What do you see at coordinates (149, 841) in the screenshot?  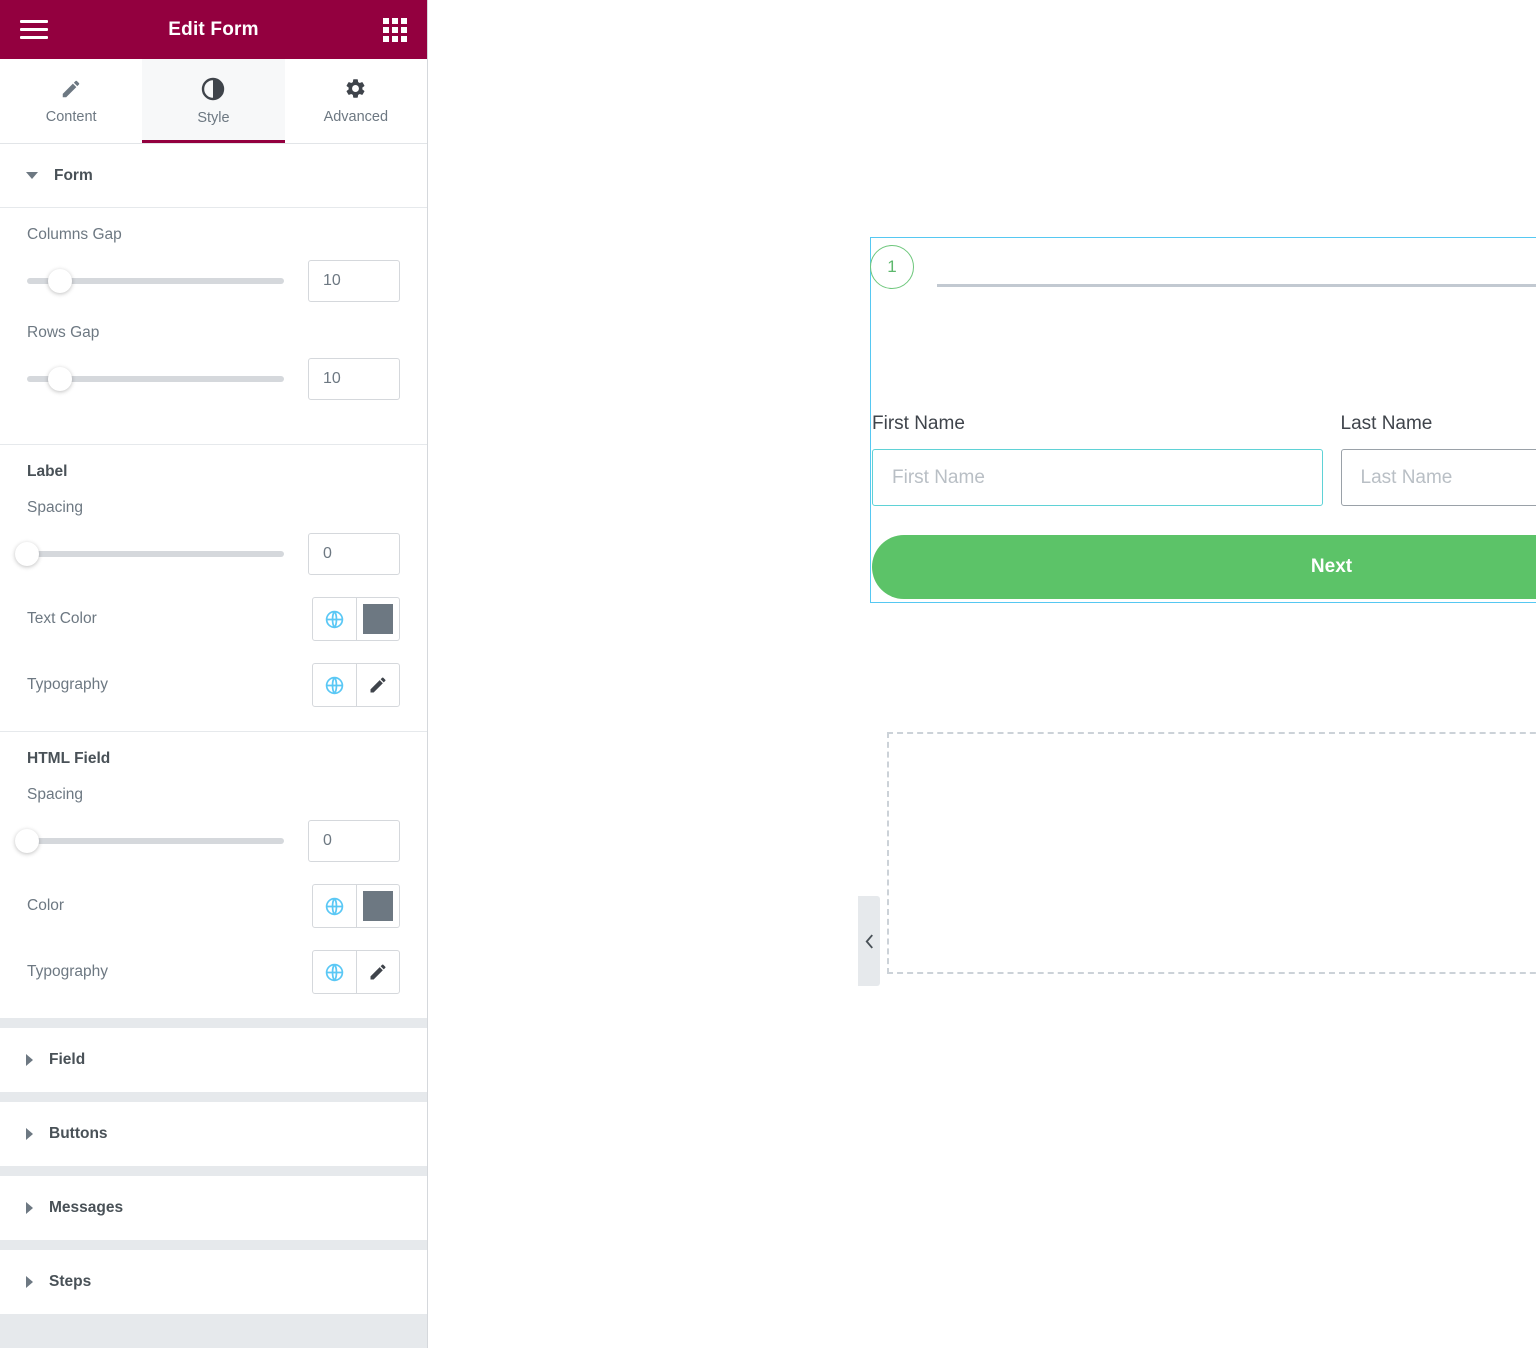 I see `html-field-spacing-slider` at bounding box center [149, 841].